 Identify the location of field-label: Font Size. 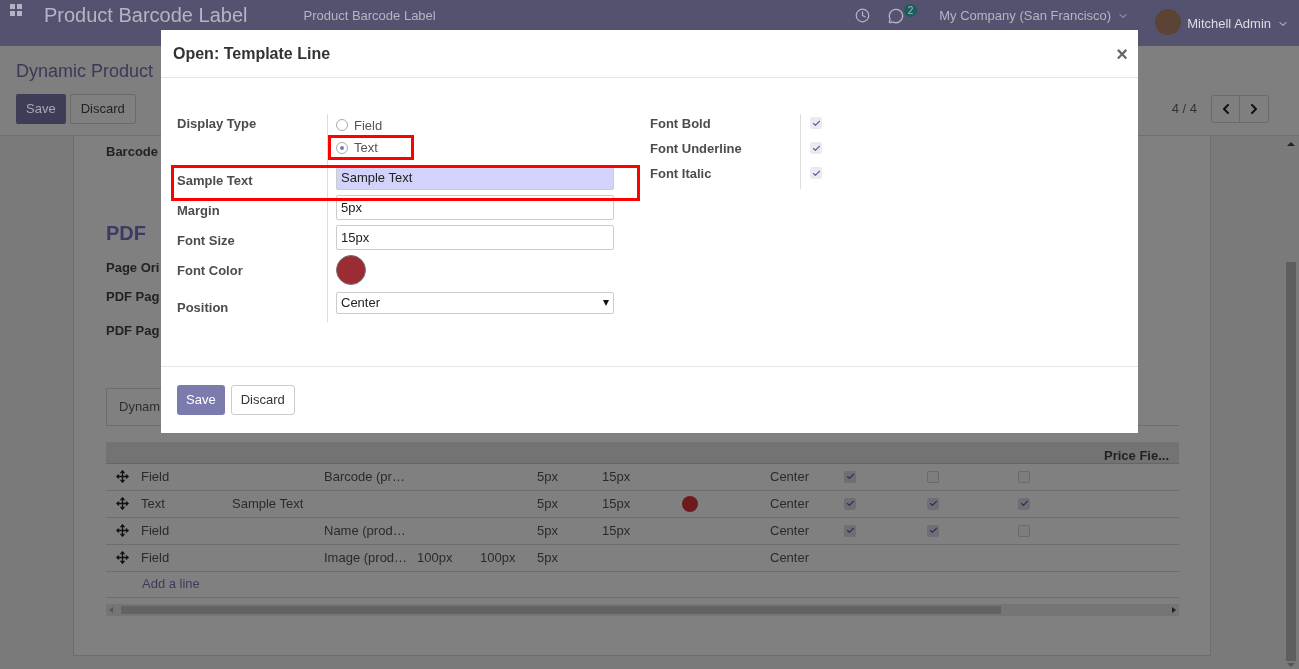
(206, 241).